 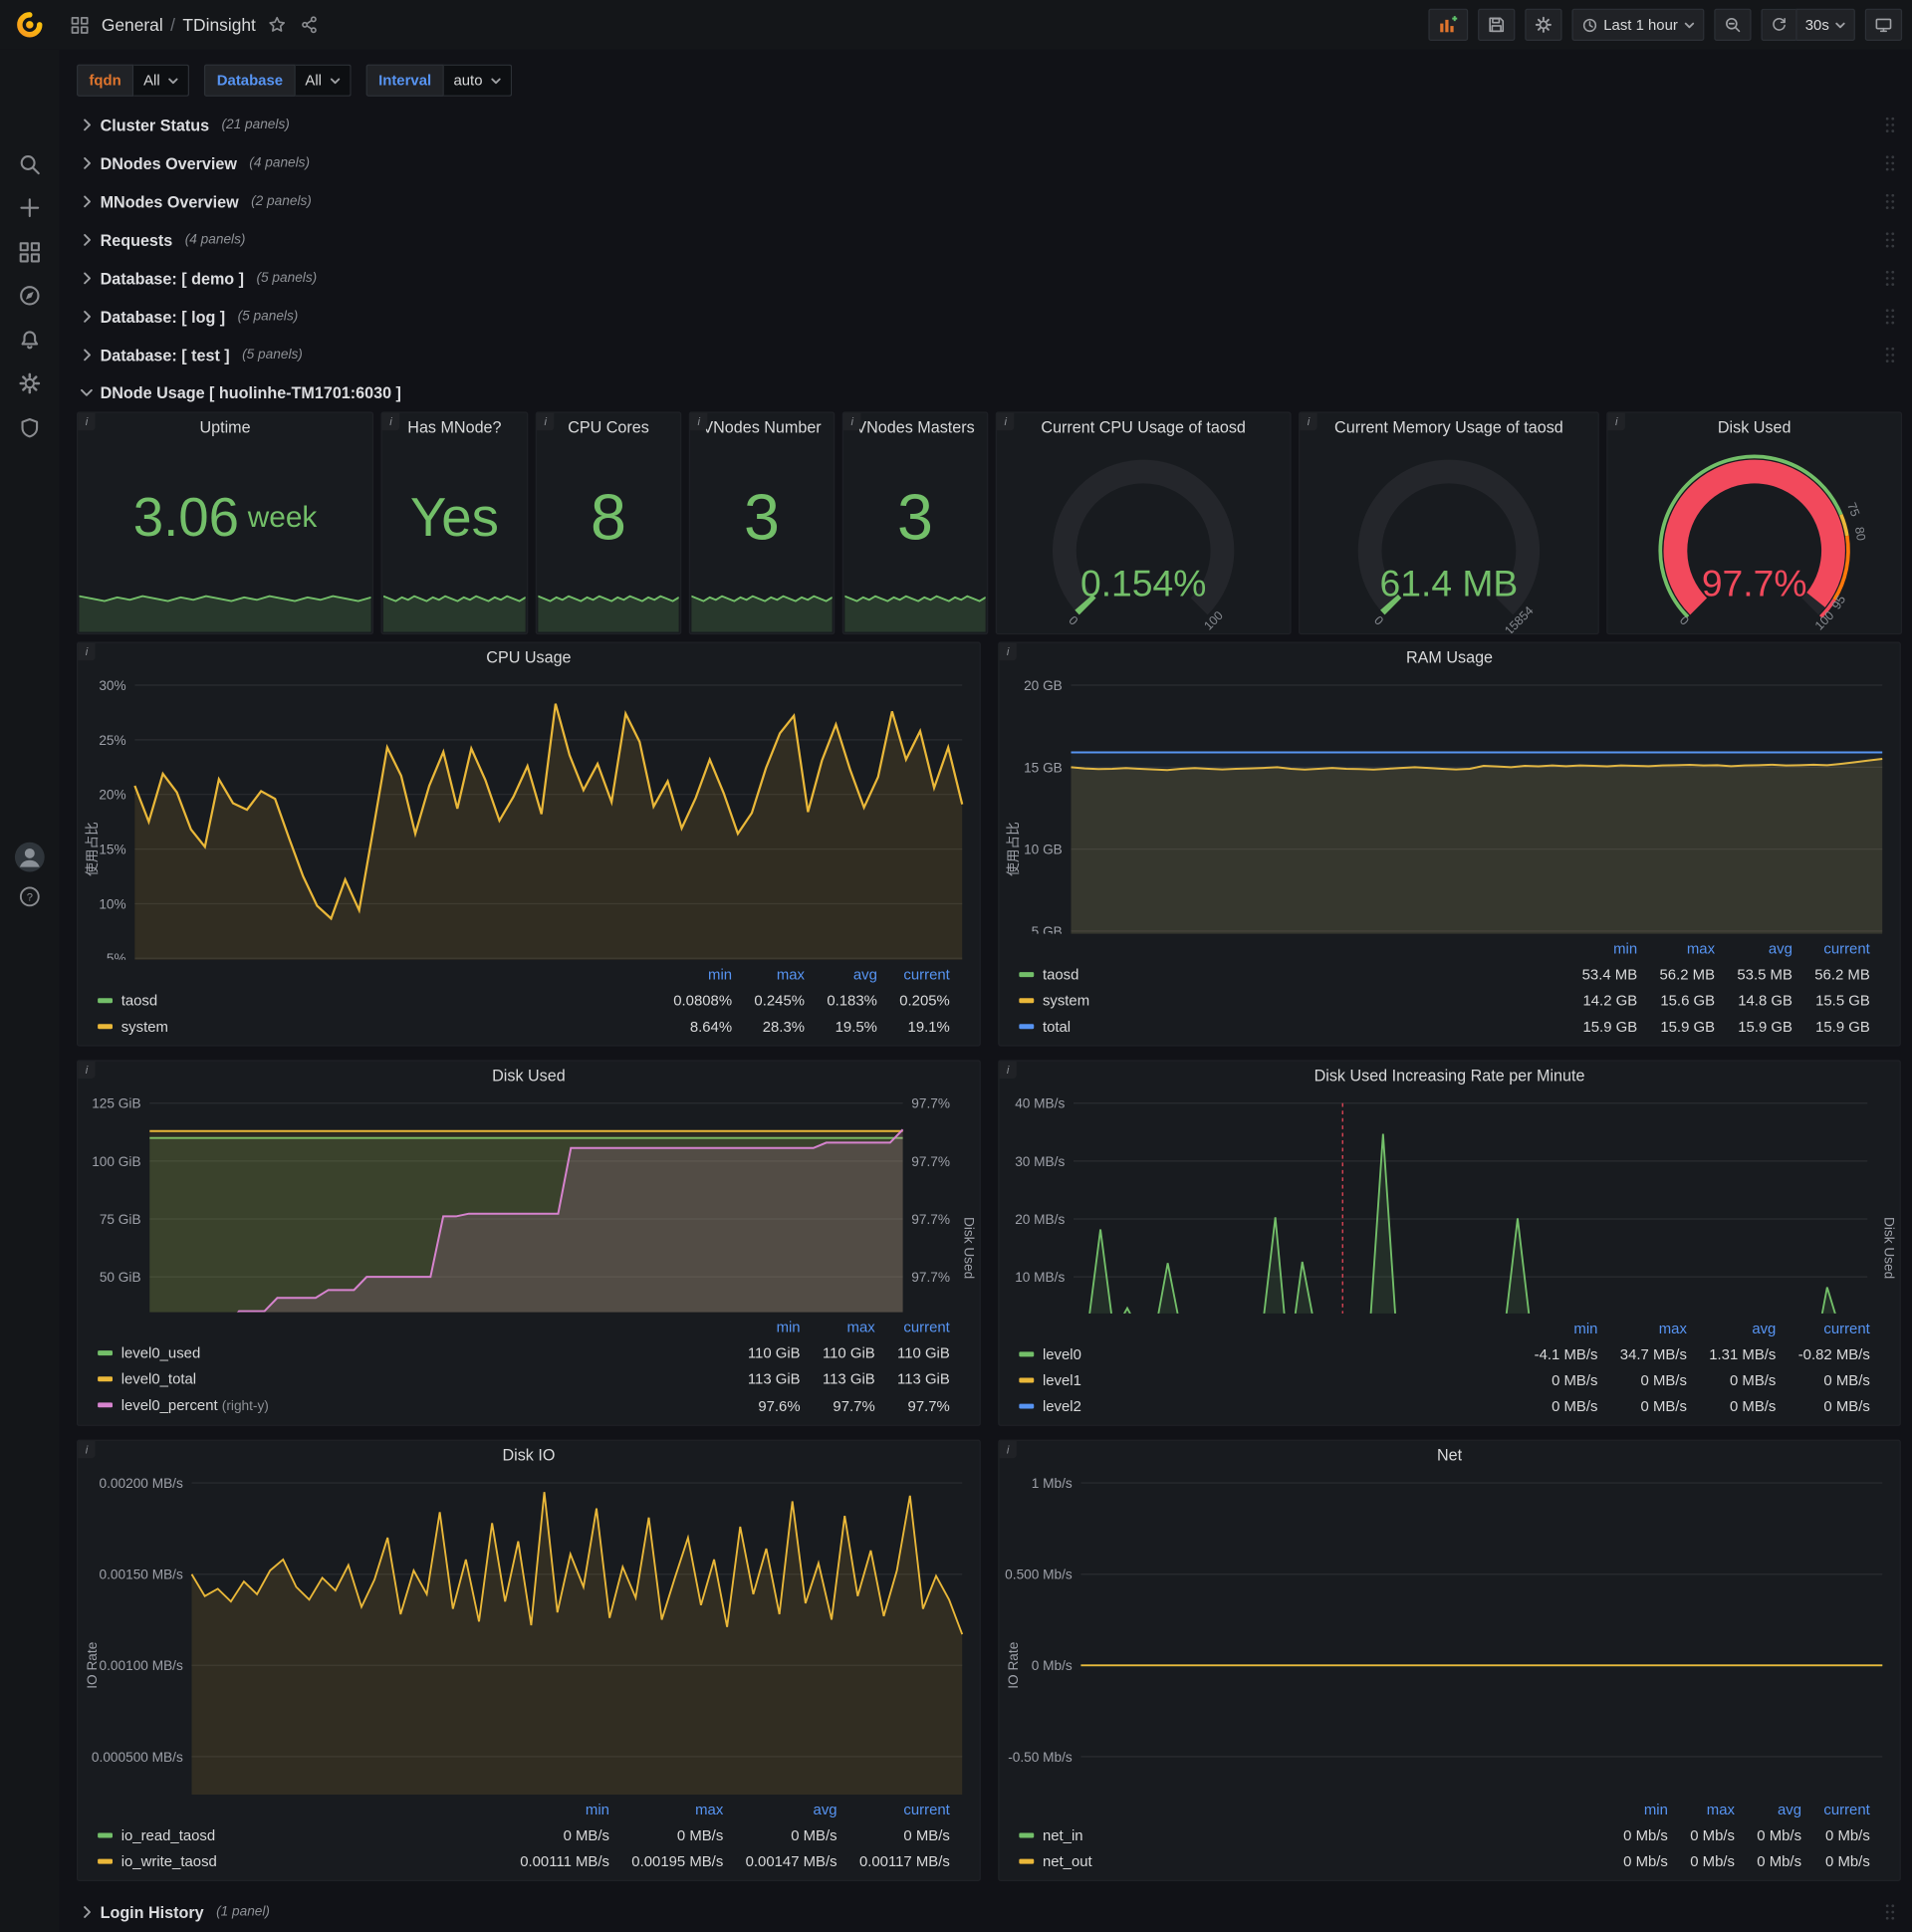 What do you see at coordinates (1732, 24) in the screenshot?
I see `zoom-out-button` at bounding box center [1732, 24].